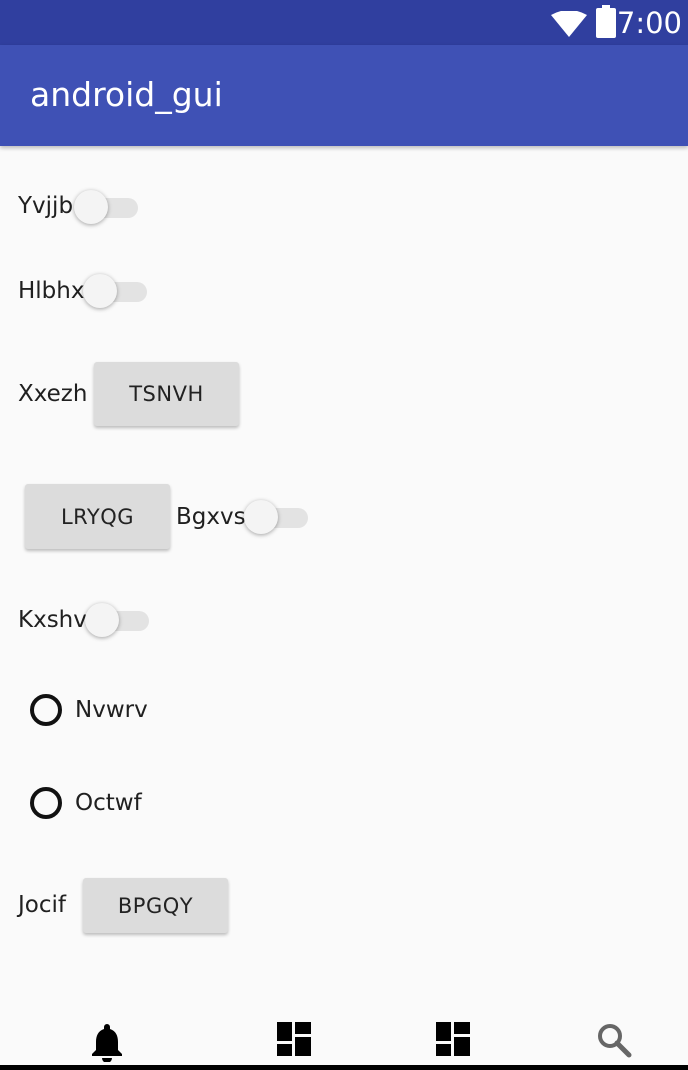 The height and width of the screenshot is (1070, 688). I want to click on nav-item-notifications, so click(108, 1042).